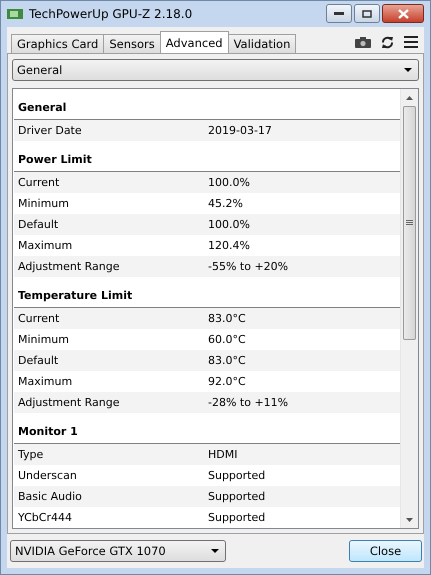 This screenshot has height=575, width=431. I want to click on graphics-card-icon, so click(15, 14).